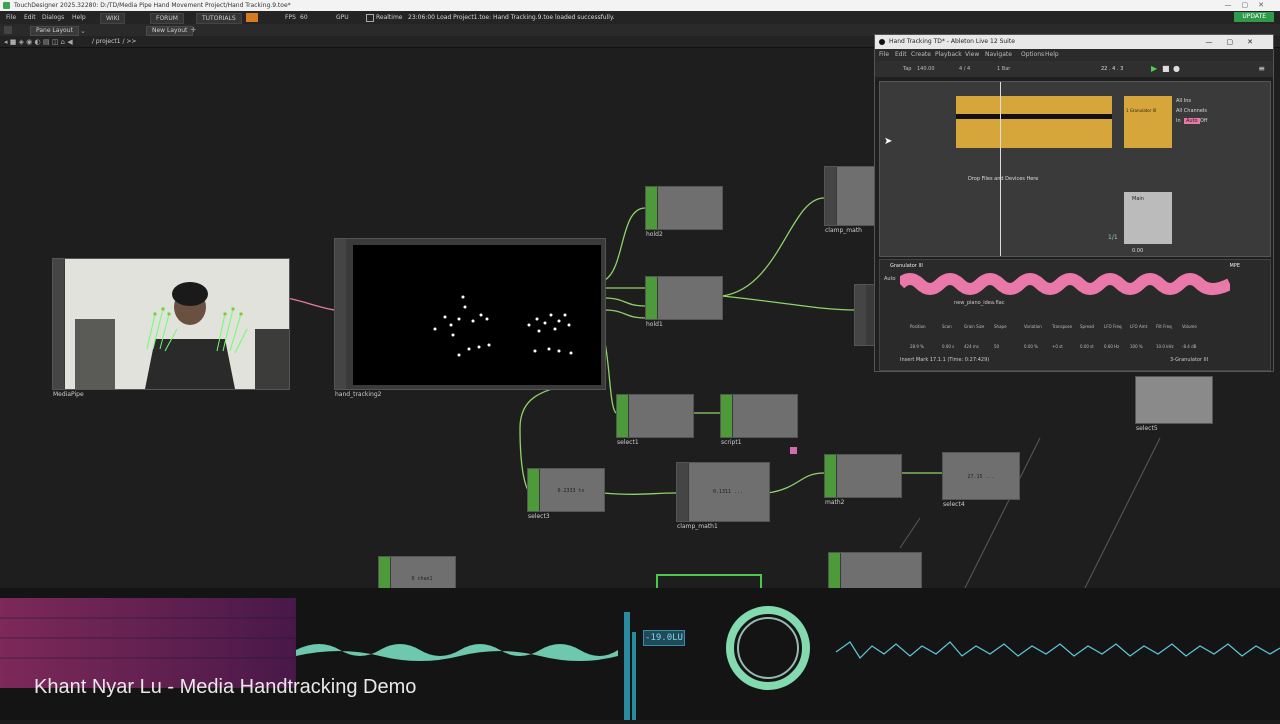  Describe the element at coordinates (30, 17) in the screenshot. I see `menu-edit: Edit` at that location.